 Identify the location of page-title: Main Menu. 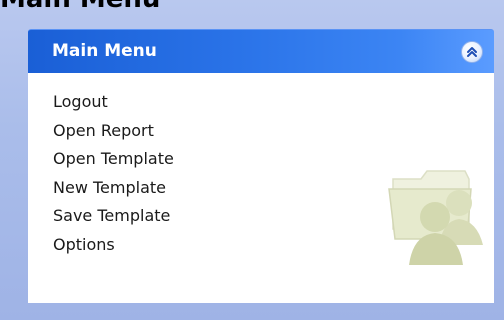
(80, 6).